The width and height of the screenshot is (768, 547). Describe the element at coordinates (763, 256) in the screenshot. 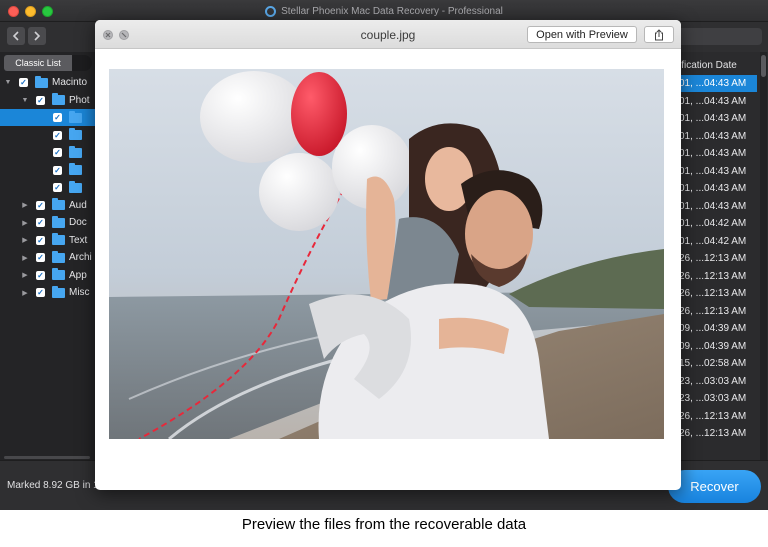

I see `file-list-scrollbar` at that location.